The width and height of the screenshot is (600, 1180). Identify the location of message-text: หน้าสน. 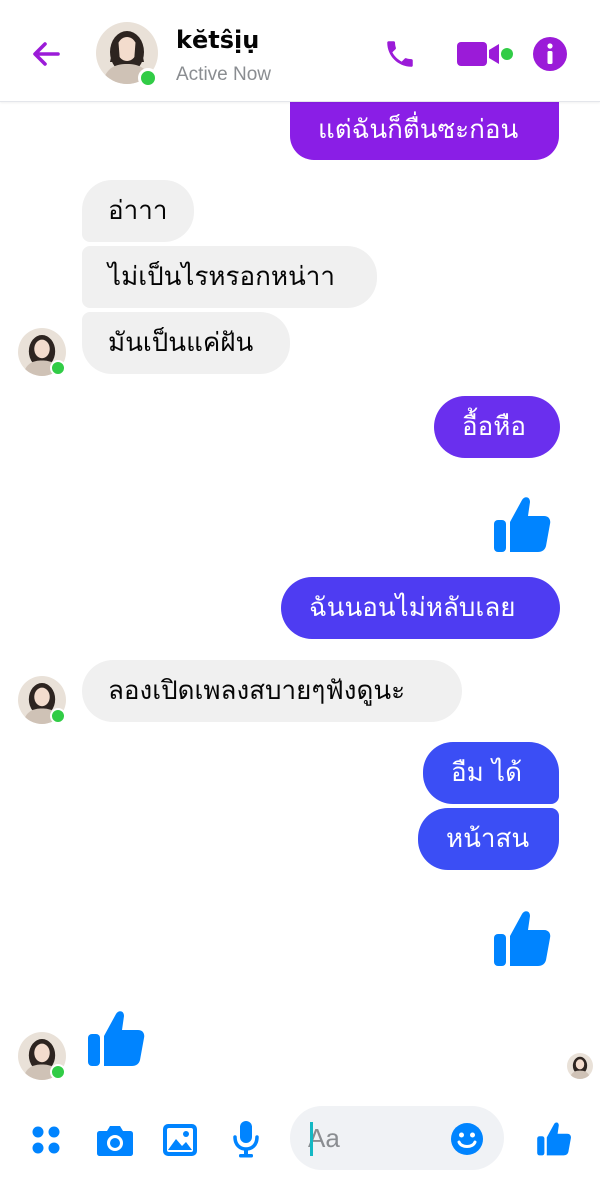
(488, 839).